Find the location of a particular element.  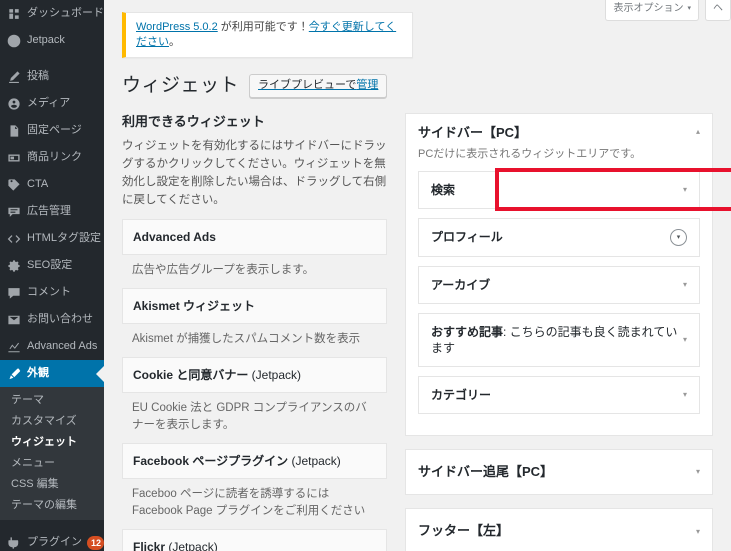

closed-sidebar-panels: サイドバー追尾【PC】▾フッター【左】▾フッター【中央】▾フッター【右】▾ is located at coordinates (559, 499).